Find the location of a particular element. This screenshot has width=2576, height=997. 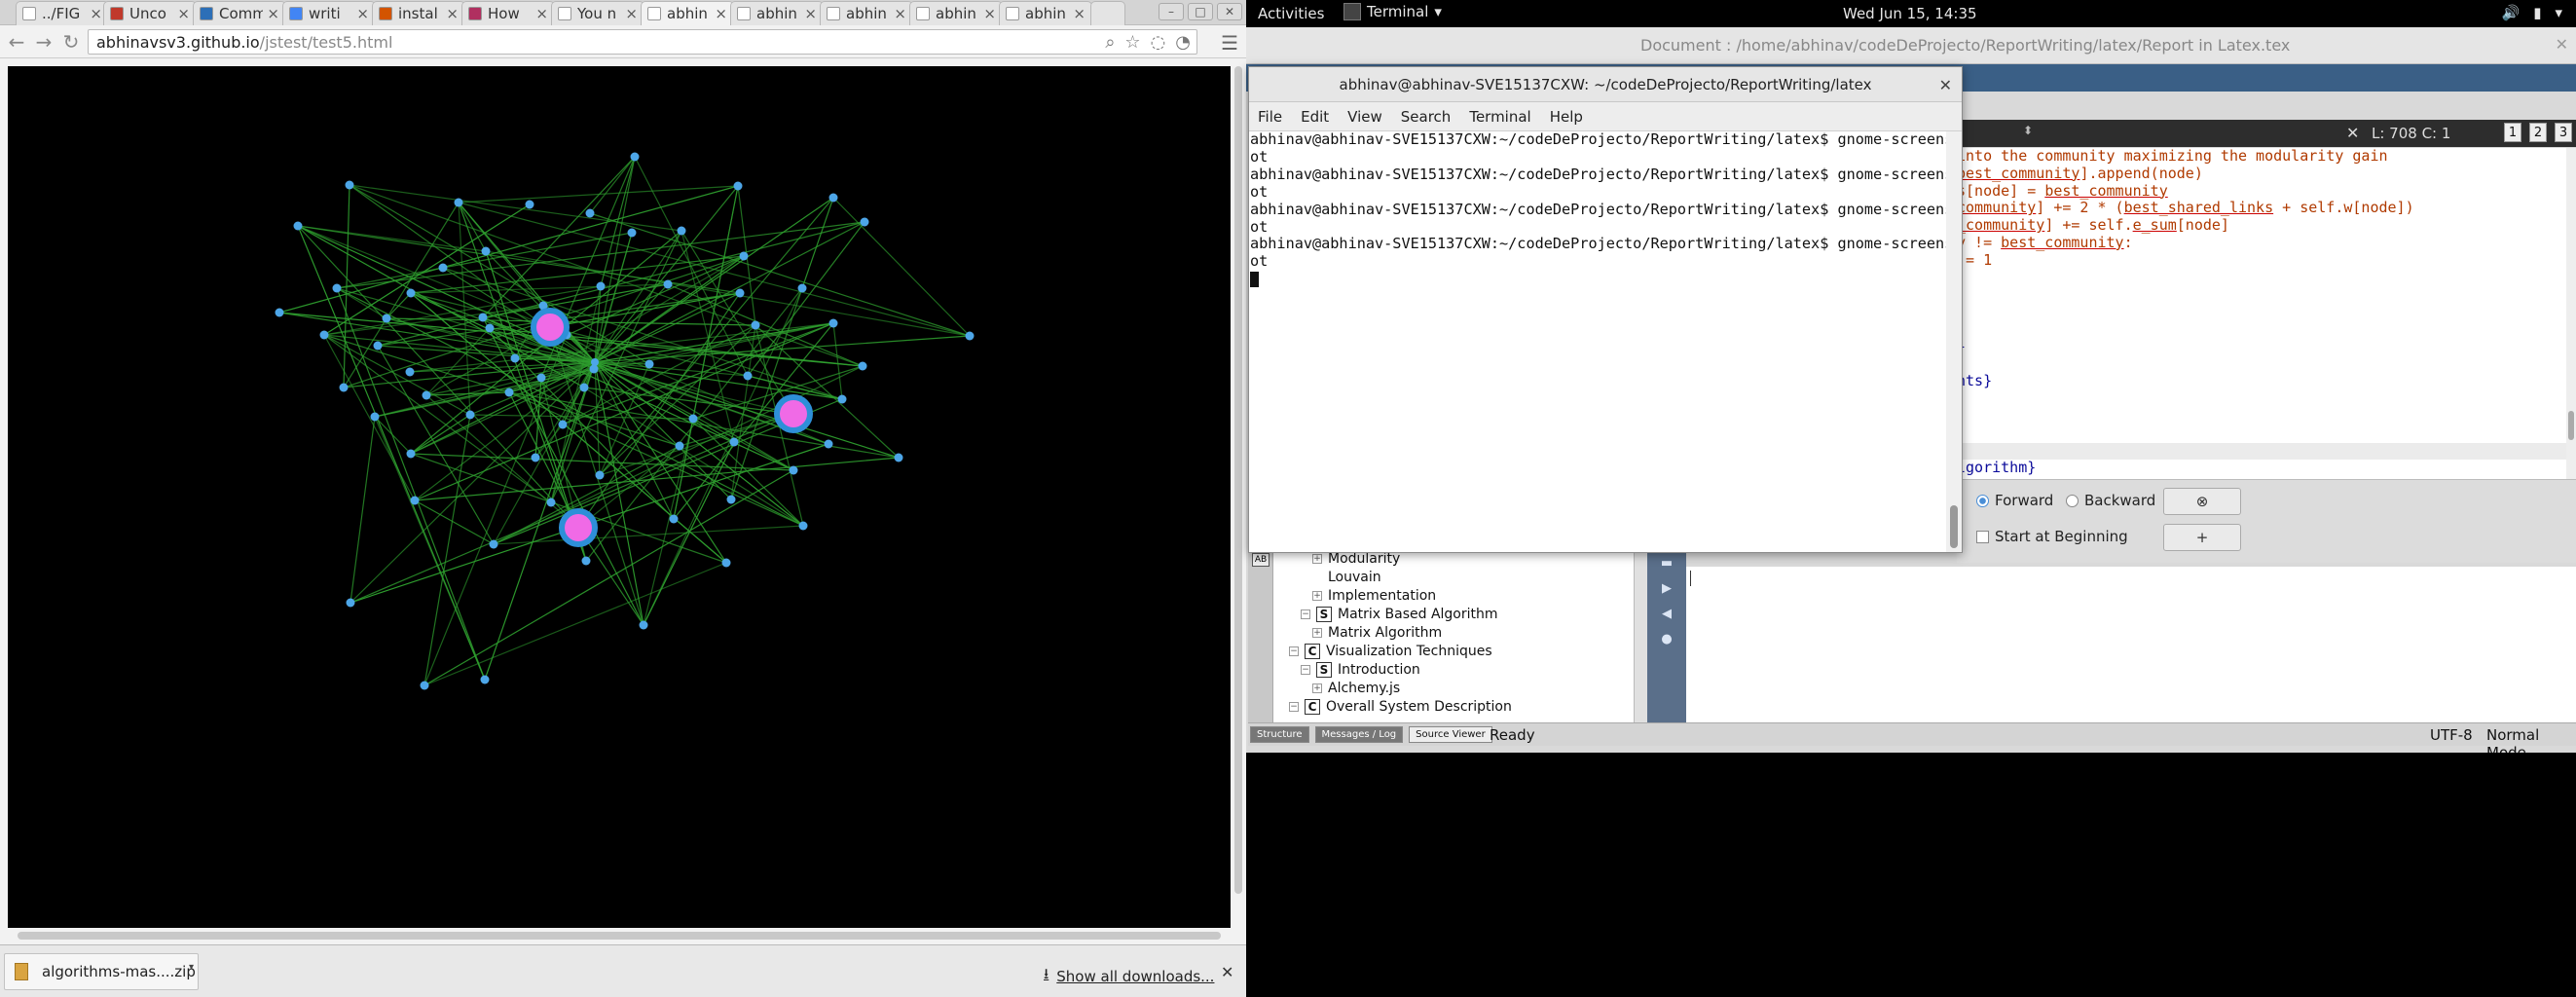

download-menu-arrow-icon: ▾ is located at coordinates (191, 967).